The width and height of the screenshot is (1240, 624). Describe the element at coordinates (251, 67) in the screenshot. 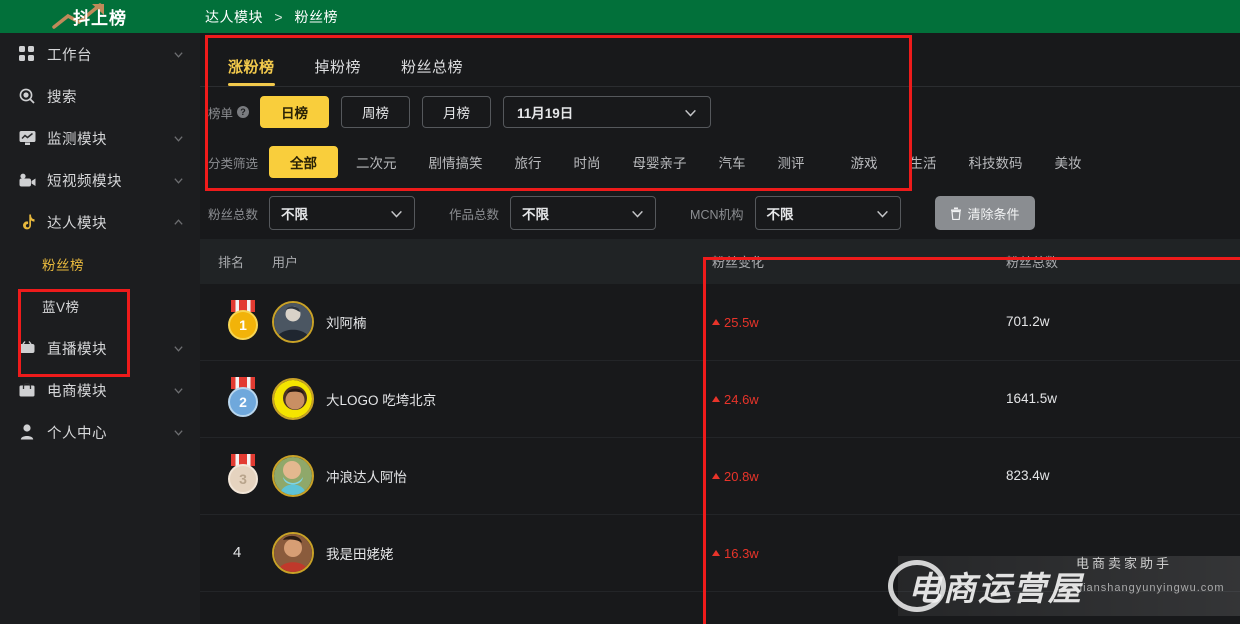

I see `tab-label: 涨粉榜` at that location.